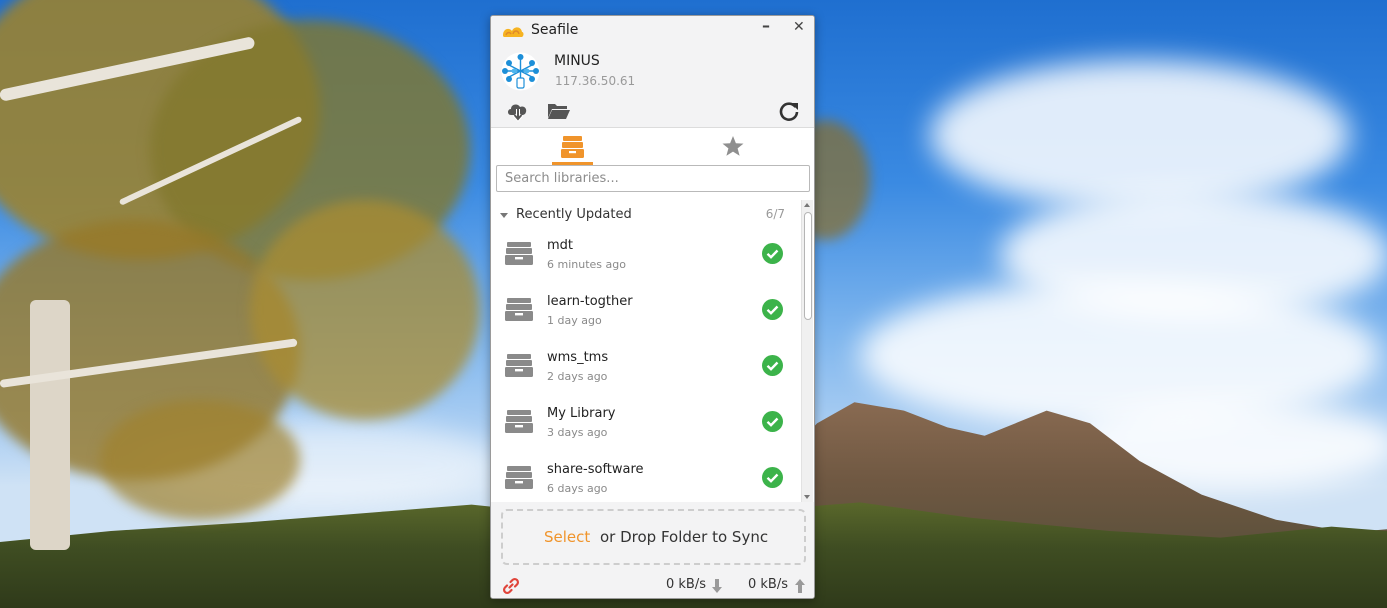  I want to click on recently-updated-group: Recently Updated 6/7, so click(643, 215).